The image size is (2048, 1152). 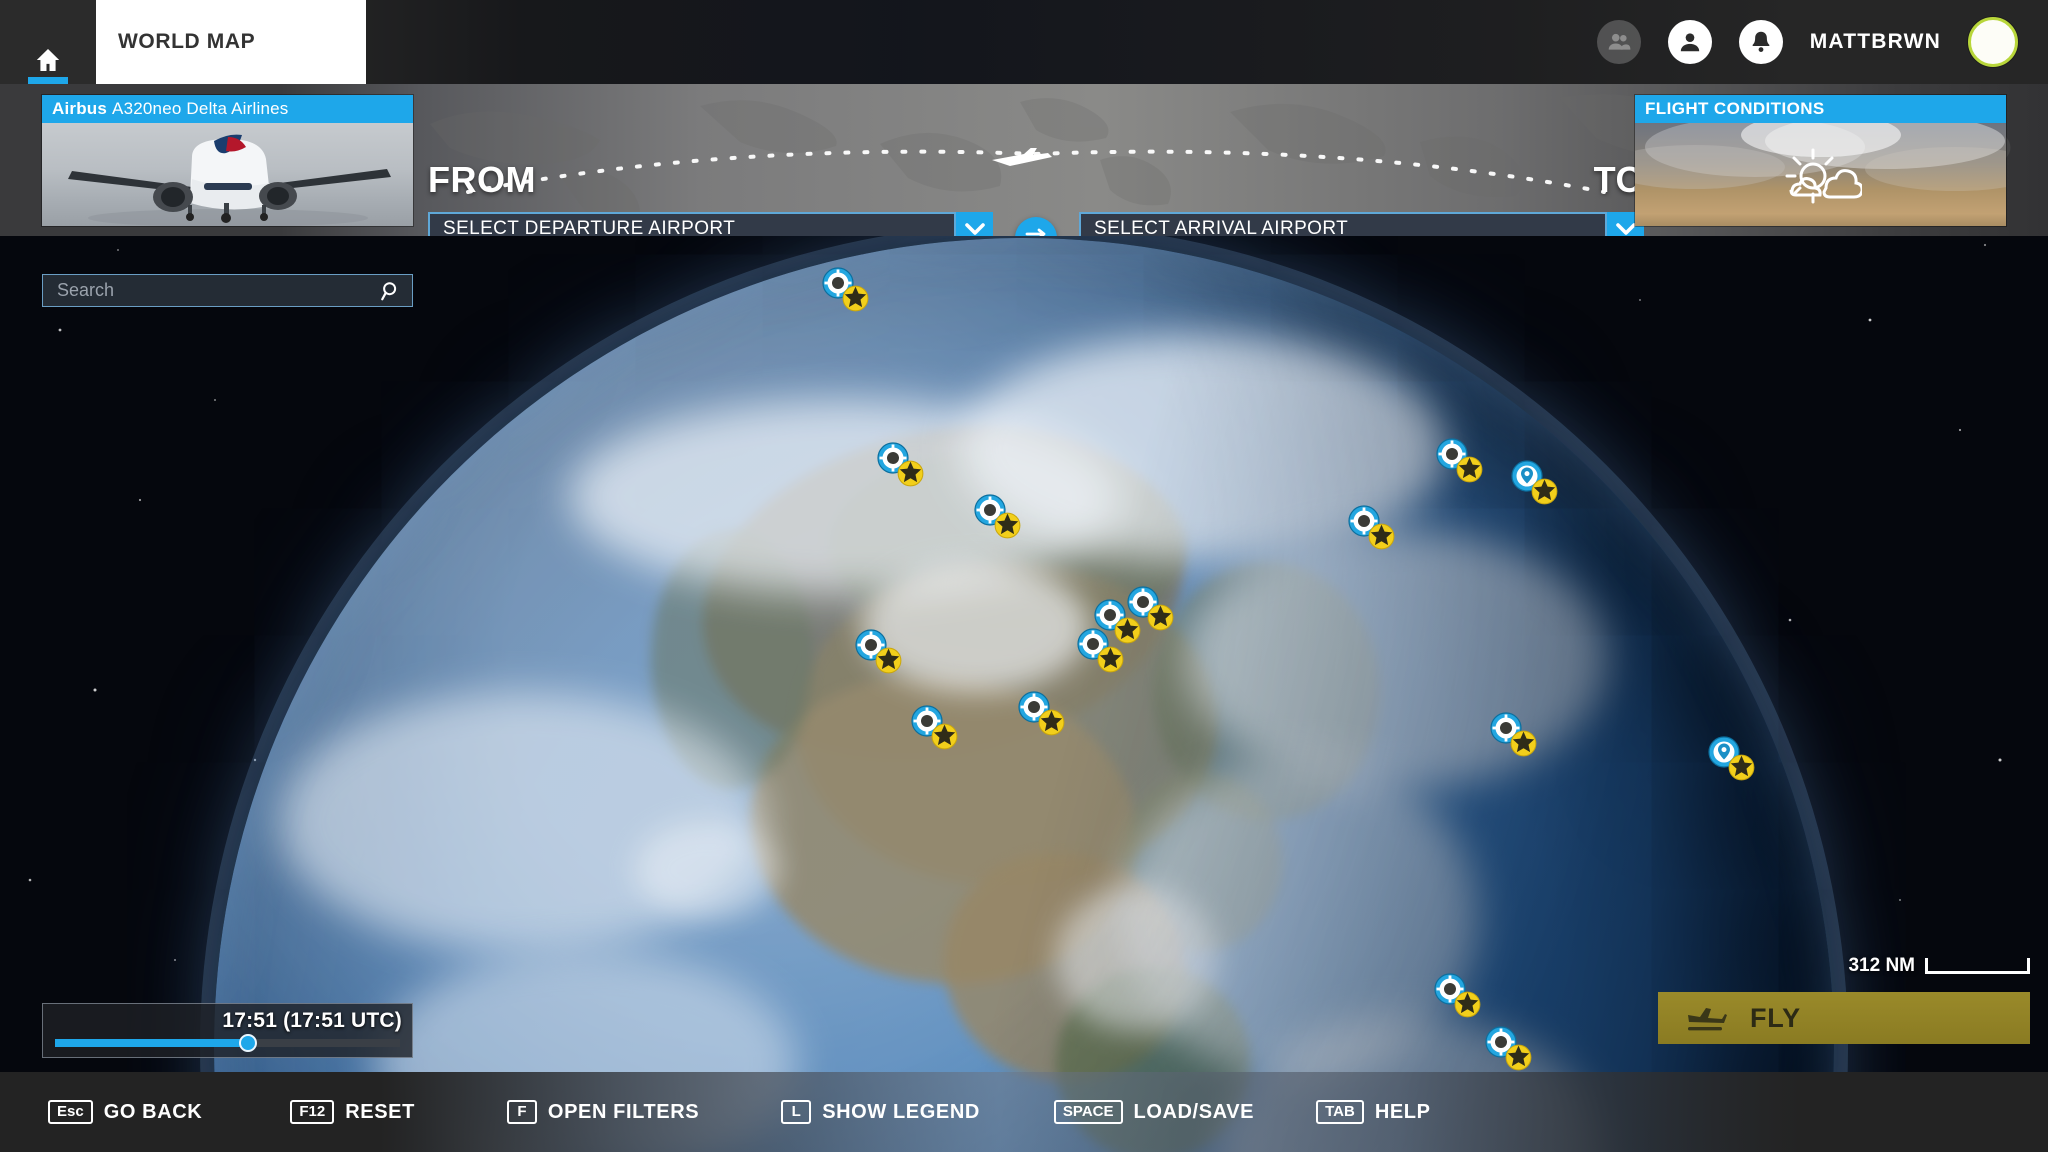 I want to click on flight-conditions-preview, so click(x=1820, y=174).